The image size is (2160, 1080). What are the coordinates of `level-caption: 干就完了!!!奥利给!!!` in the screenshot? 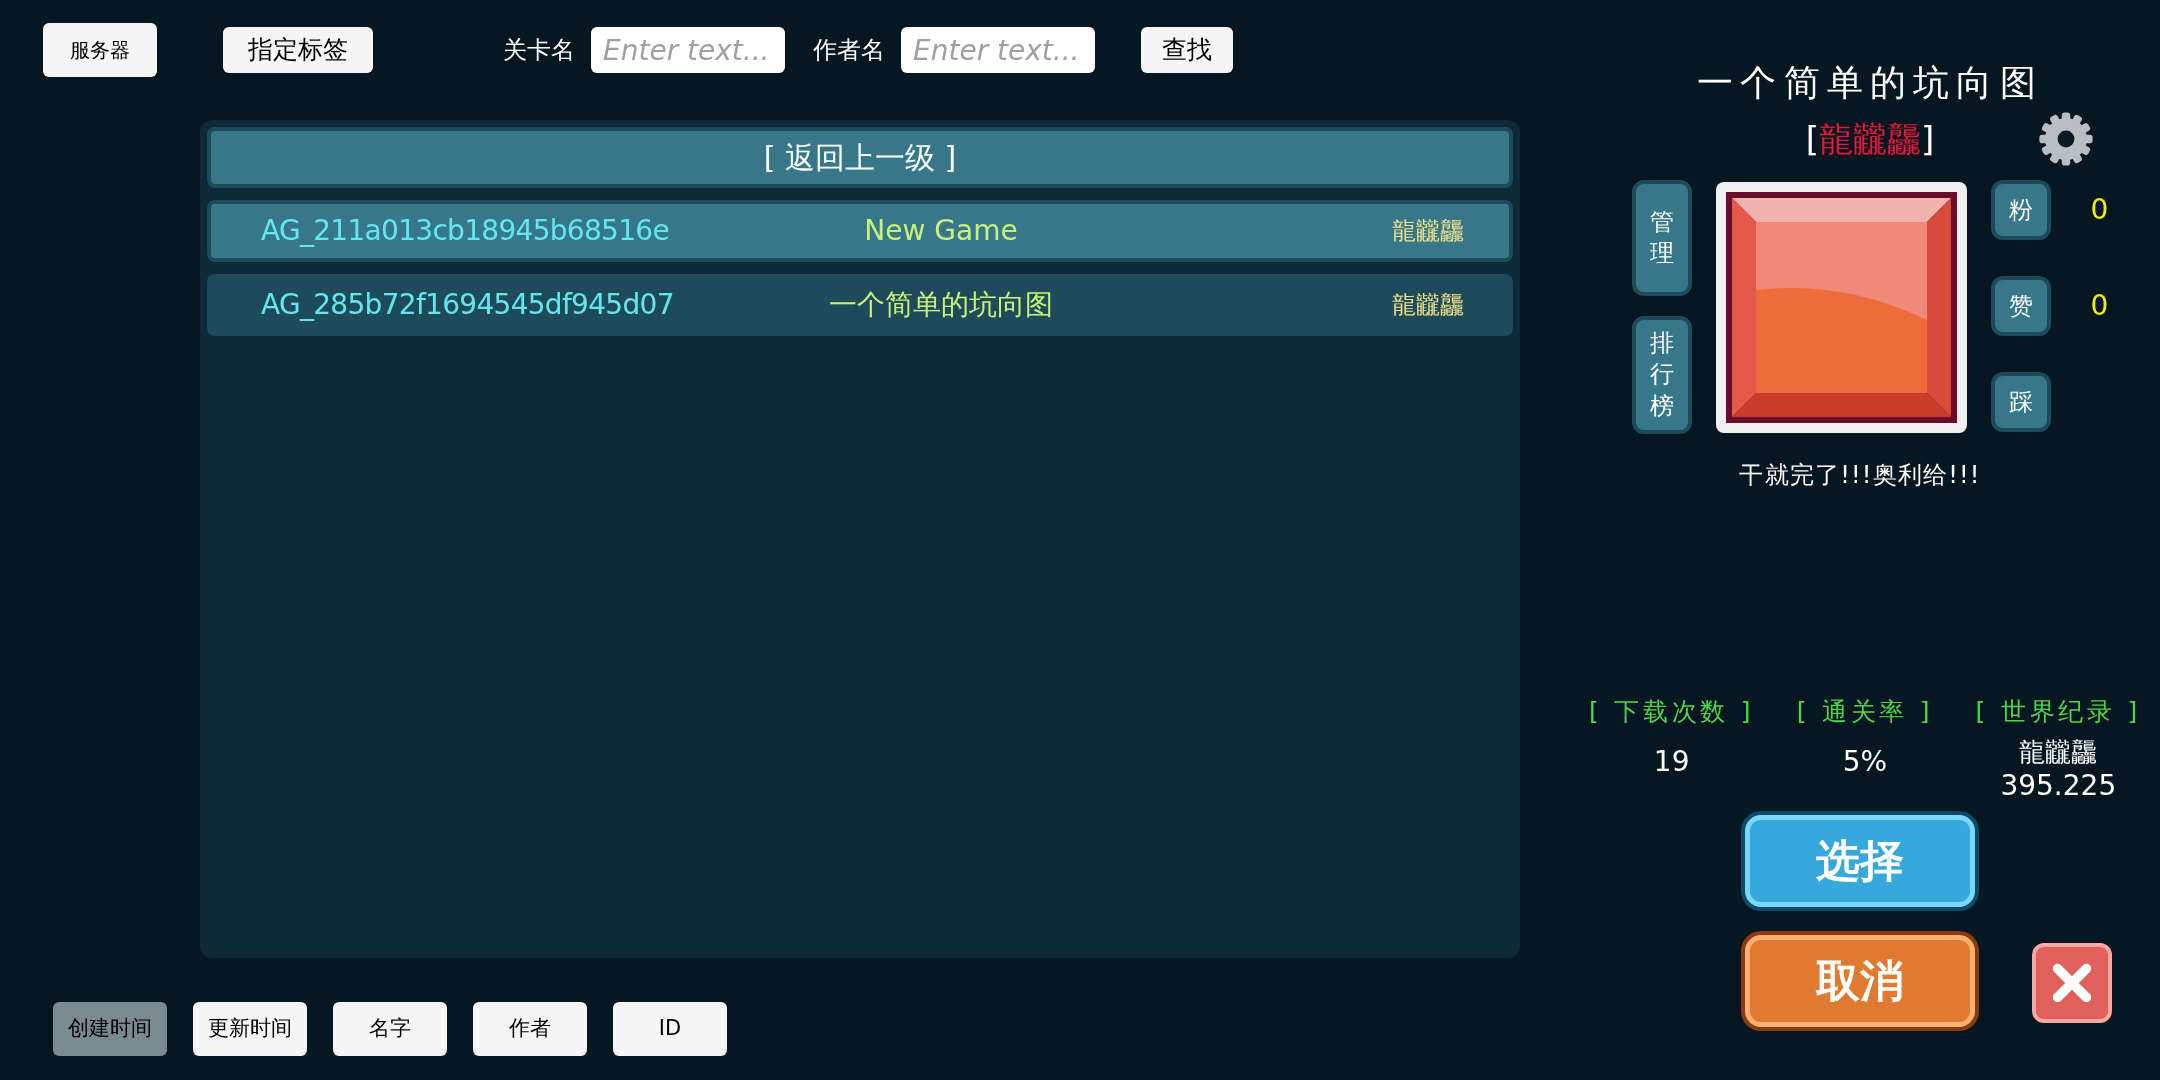 It's located at (1860, 475).